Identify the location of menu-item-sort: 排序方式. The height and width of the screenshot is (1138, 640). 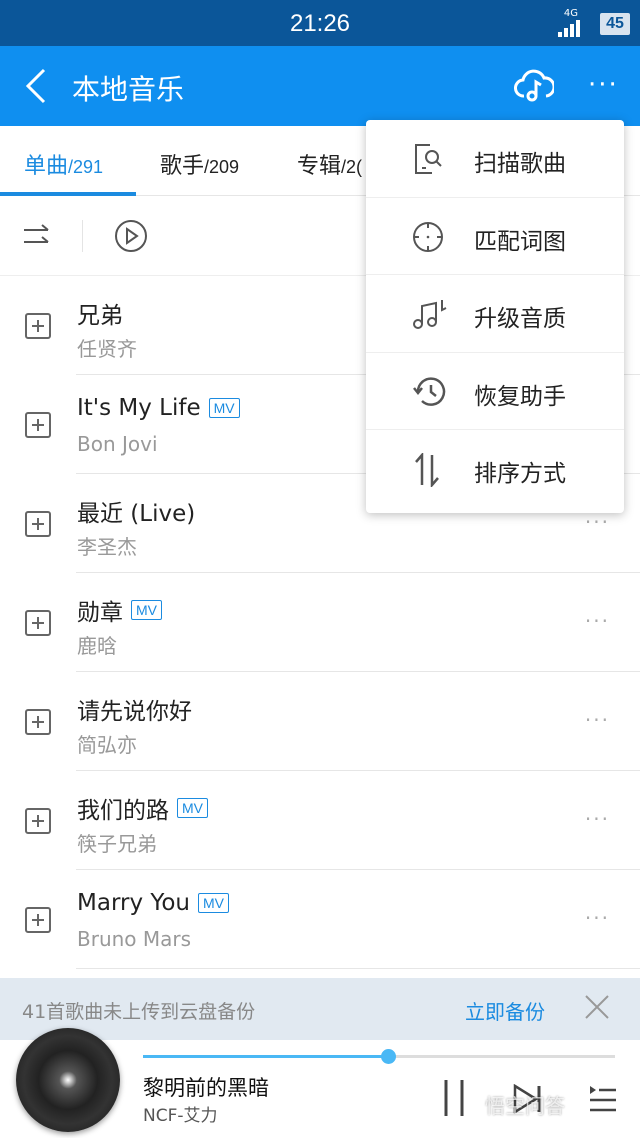
(495, 469).